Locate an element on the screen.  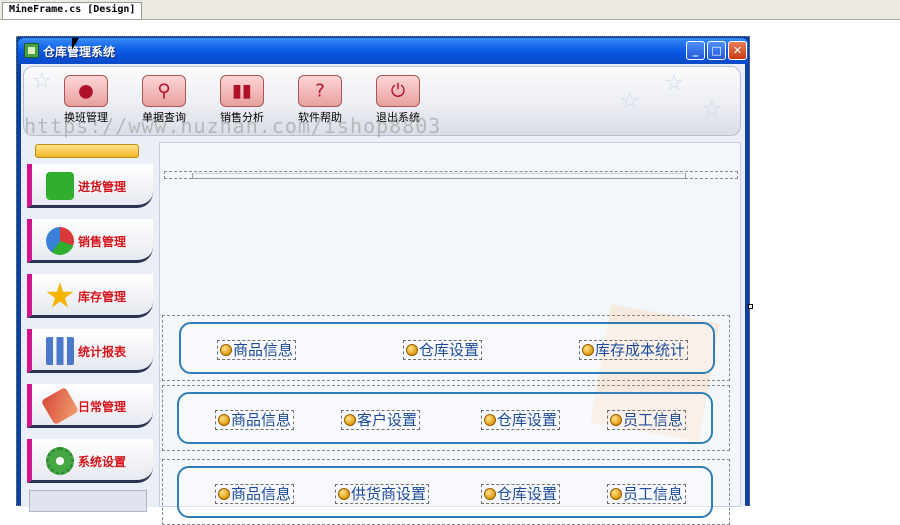
mouse-cursor-icon is located at coordinates (75, 44).